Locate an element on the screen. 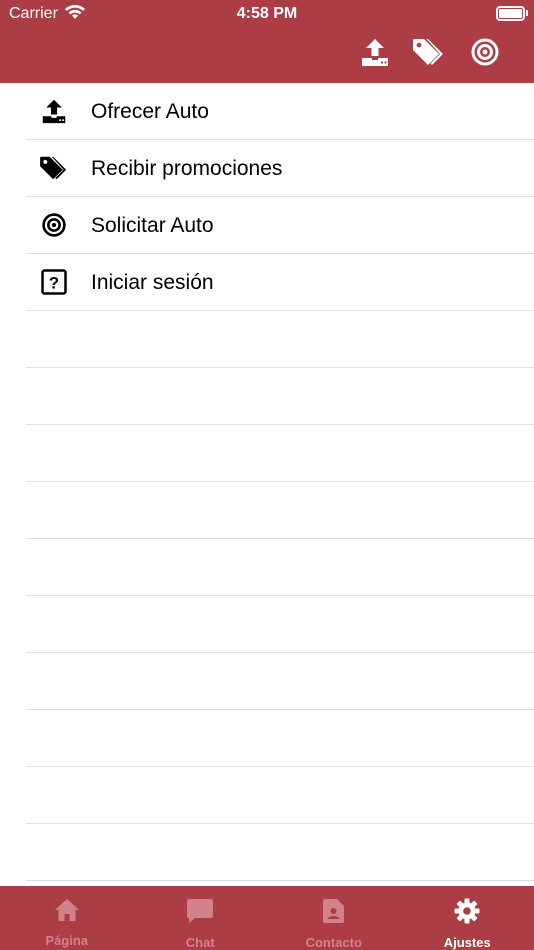 The height and width of the screenshot is (950, 534). chat-icon is located at coordinates (200, 913).